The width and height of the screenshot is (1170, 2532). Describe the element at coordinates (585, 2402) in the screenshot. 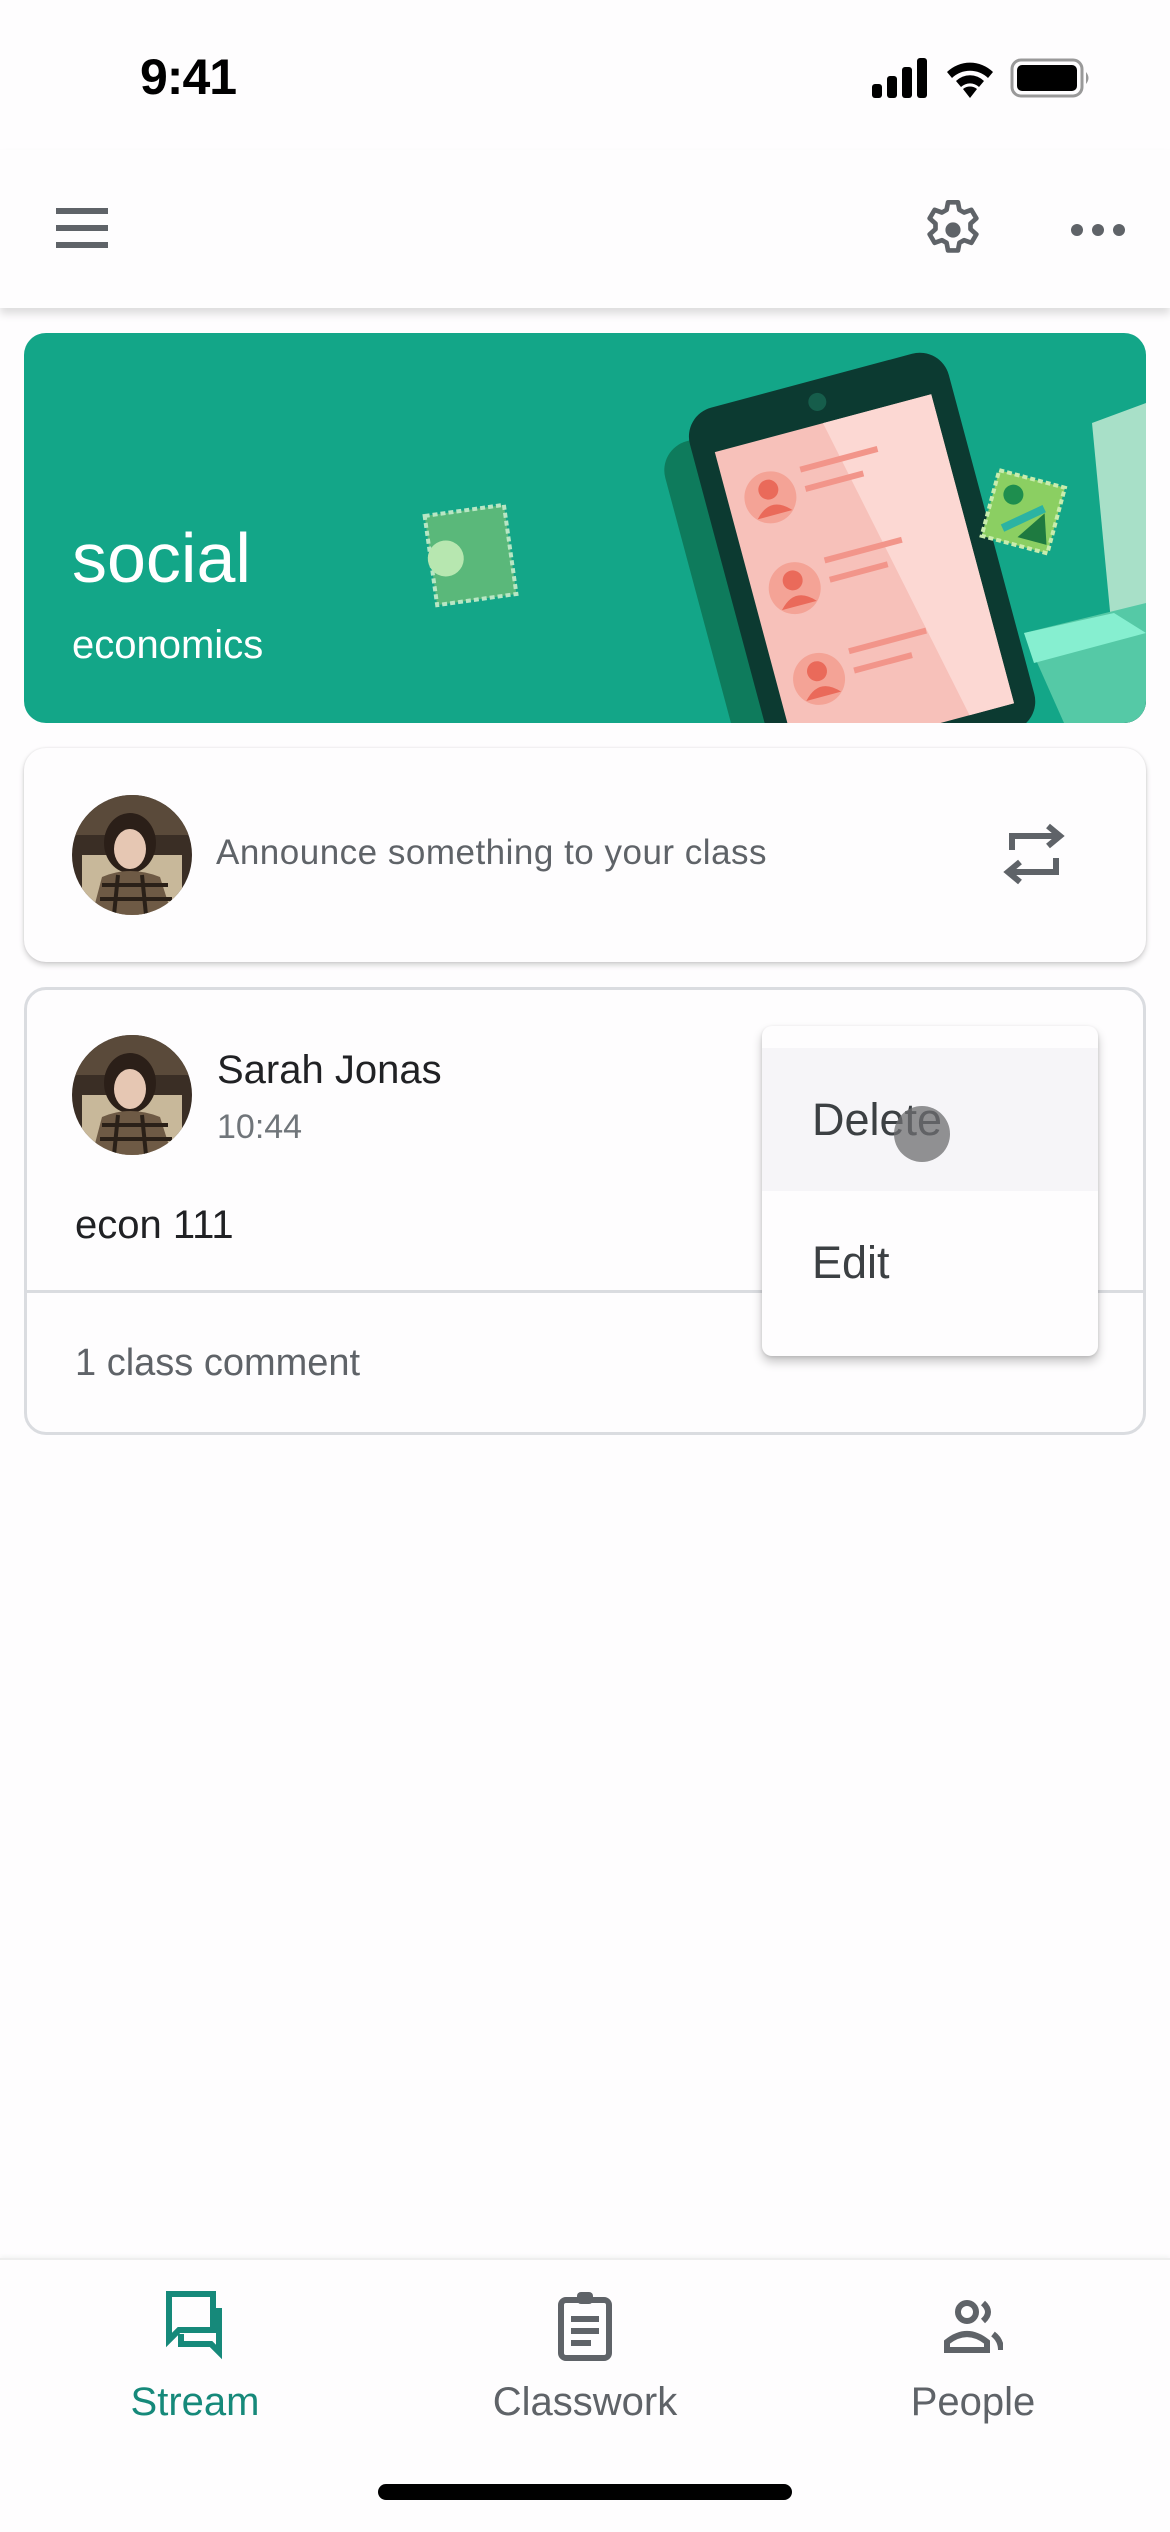

I see `tab-classwork-label: Classwork` at that location.